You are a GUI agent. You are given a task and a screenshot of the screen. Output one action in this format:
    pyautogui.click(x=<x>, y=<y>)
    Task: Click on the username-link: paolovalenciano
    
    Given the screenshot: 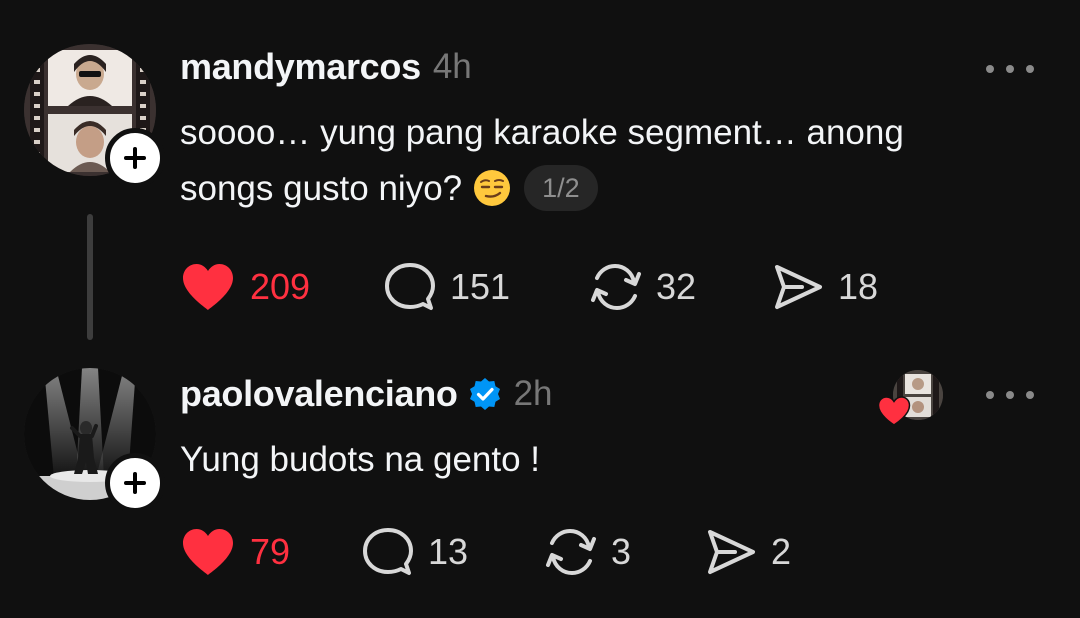 What is the action you would take?
    pyautogui.click(x=319, y=394)
    